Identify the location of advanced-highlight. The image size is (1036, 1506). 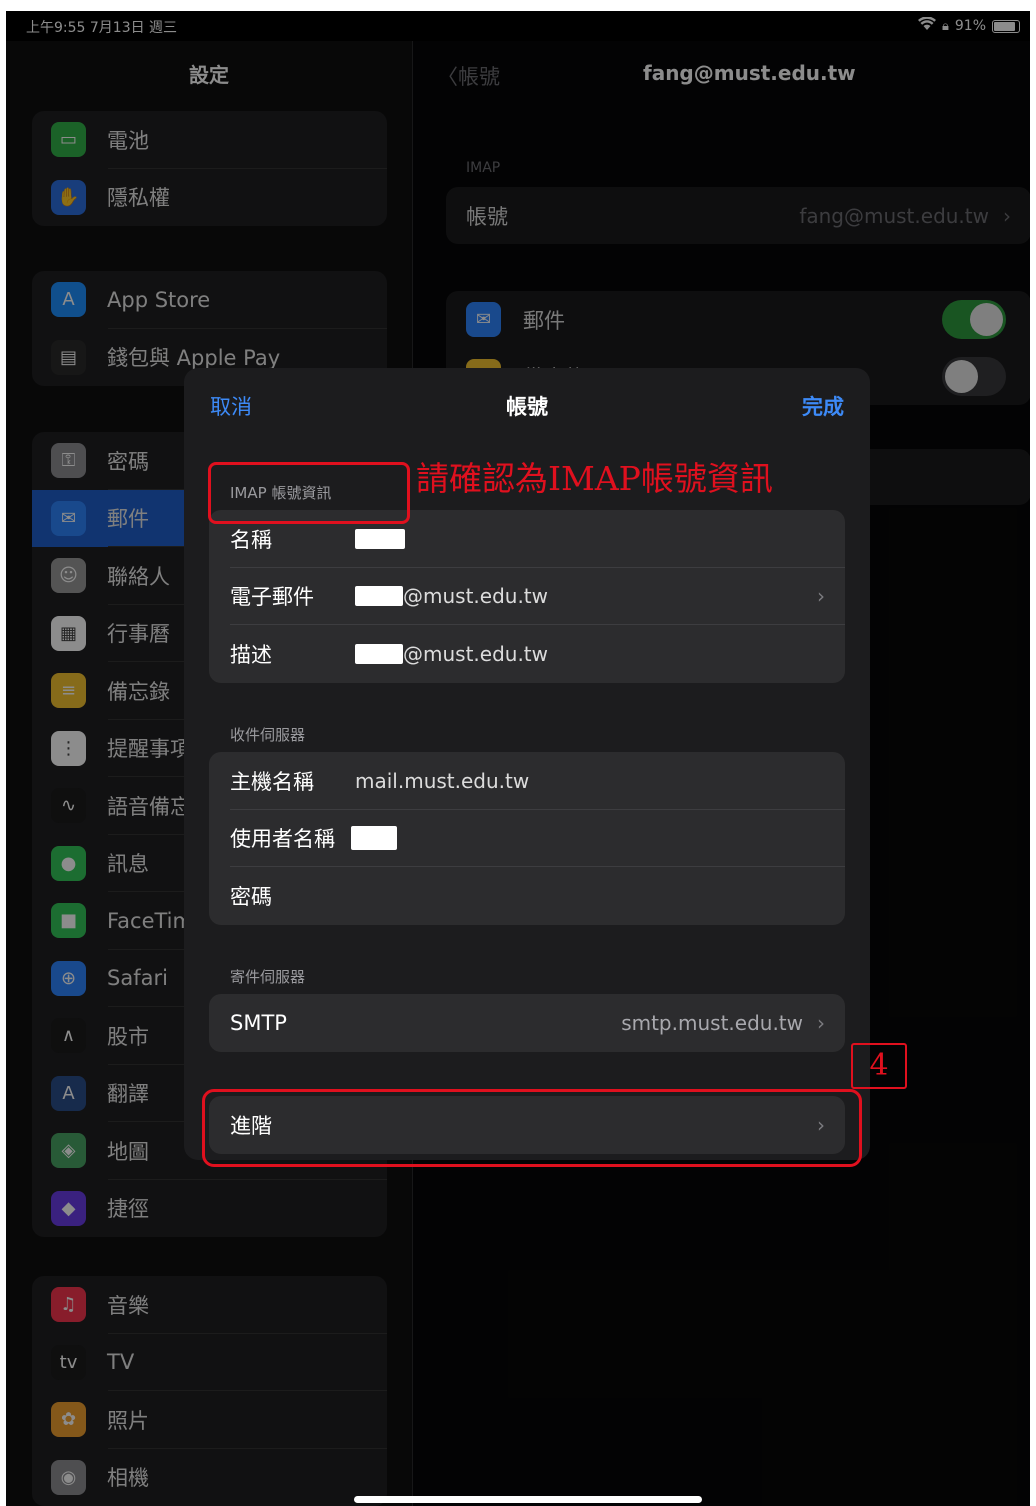
(532, 1128).